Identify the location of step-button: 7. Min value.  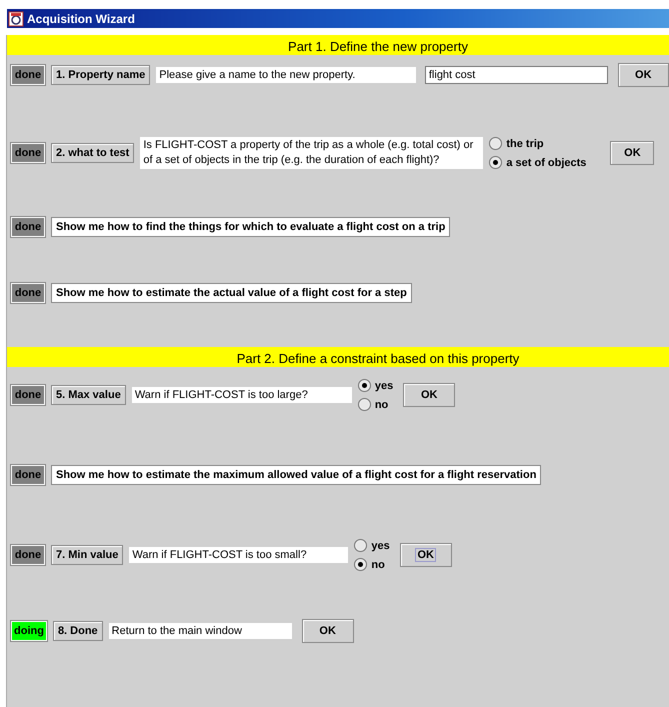
(87, 555).